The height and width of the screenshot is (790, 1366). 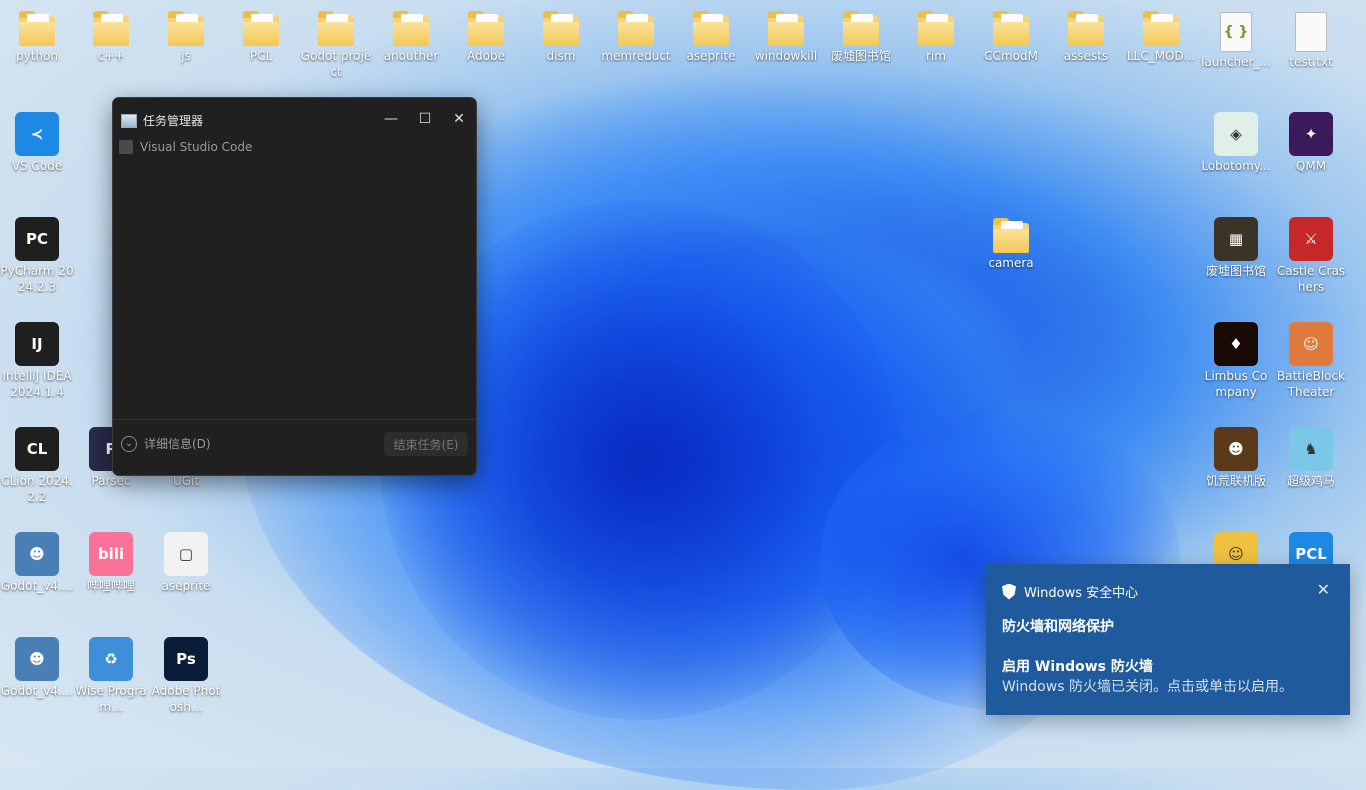 What do you see at coordinates (711, 37) in the screenshot?
I see `desktop-icon: aseprite` at bounding box center [711, 37].